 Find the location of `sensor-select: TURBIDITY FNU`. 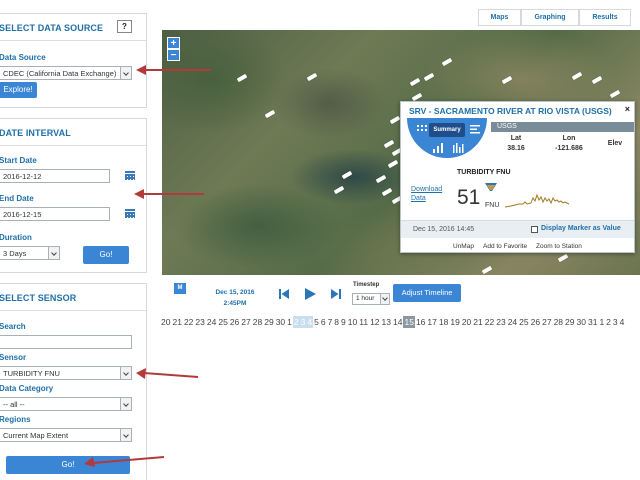

sensor-select: TURBIDITY FNU is located at coordinates (66, 373).